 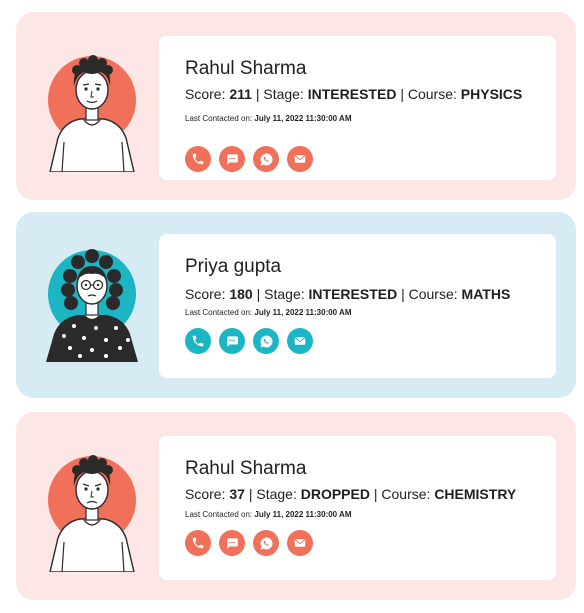 What do you see at coordinates (237, 494) in the screenshot?
I see `score-value: 37` at bounding box center [237, 494].